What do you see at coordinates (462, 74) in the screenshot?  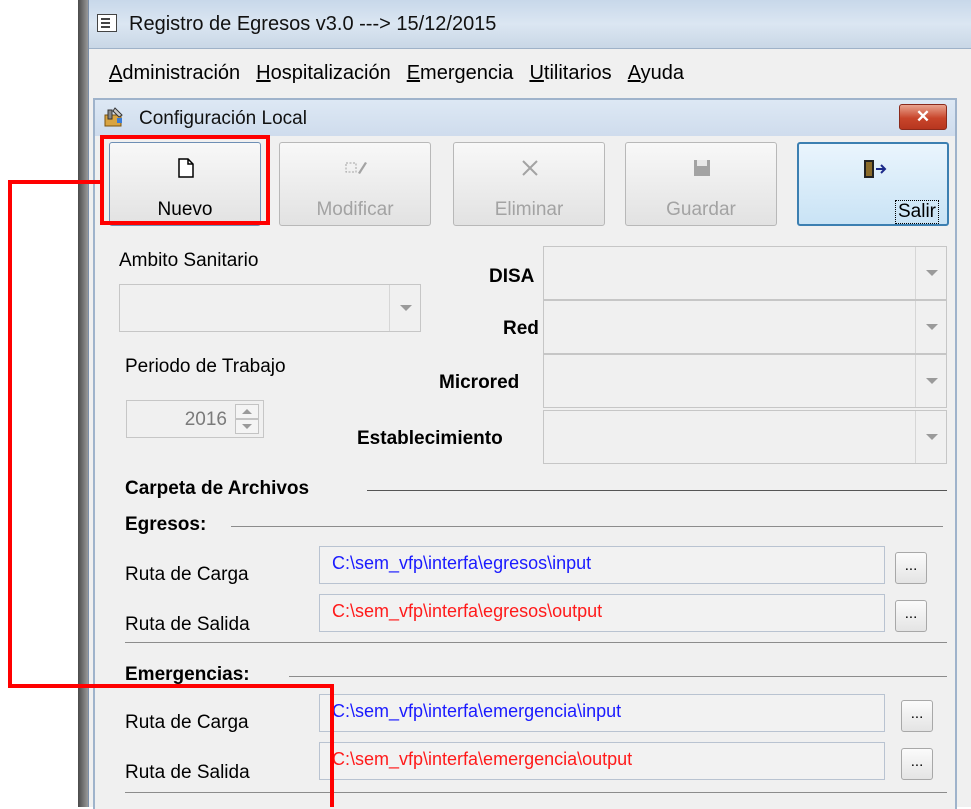 I see `menu-emergencia: Emergencia` at bounding box center [462, 74].